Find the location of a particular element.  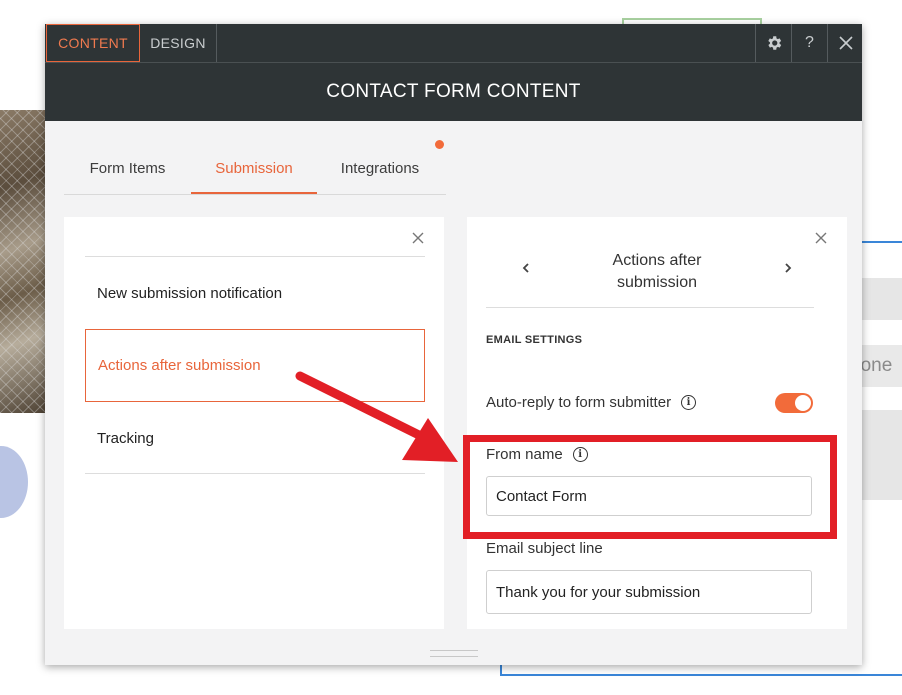

toggle-knob is located at coordinates (803, 403).